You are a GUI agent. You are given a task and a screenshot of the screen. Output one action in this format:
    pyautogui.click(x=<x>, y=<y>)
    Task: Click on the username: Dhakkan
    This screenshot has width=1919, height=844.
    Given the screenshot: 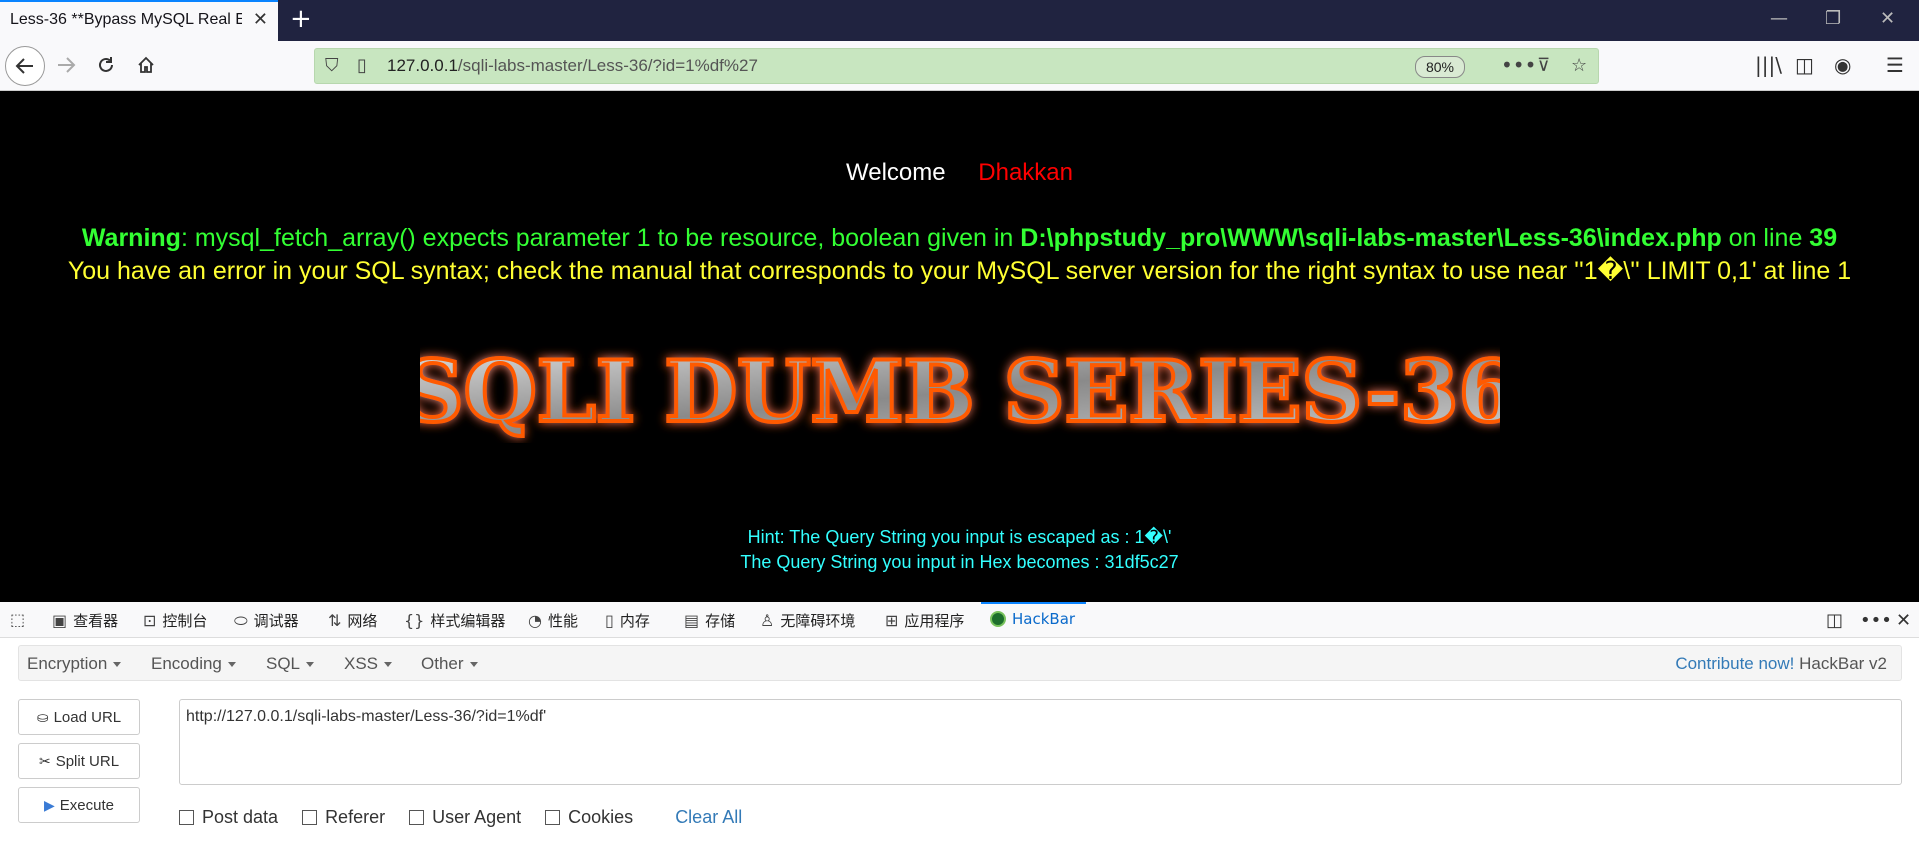 What is the action you would take?
    pyautogui.click(x=1025, y=172)
    